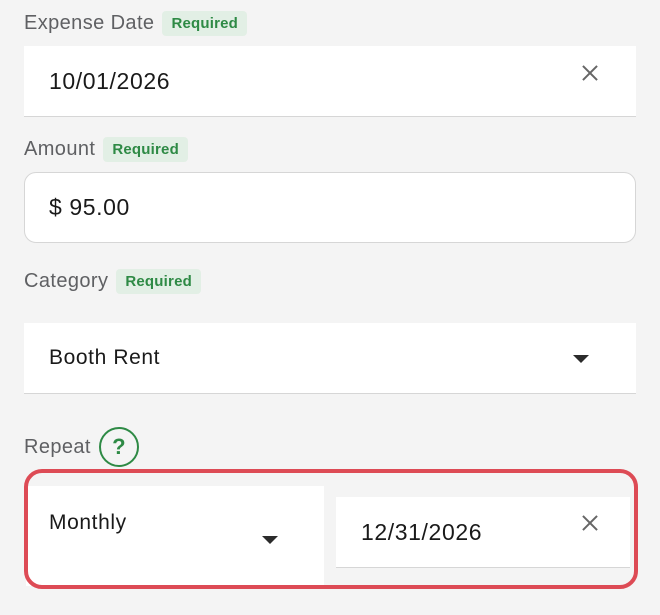 This screenshot has width=660, height=615. I want to click on amount-value: $ 95.00, so click(89, 207).